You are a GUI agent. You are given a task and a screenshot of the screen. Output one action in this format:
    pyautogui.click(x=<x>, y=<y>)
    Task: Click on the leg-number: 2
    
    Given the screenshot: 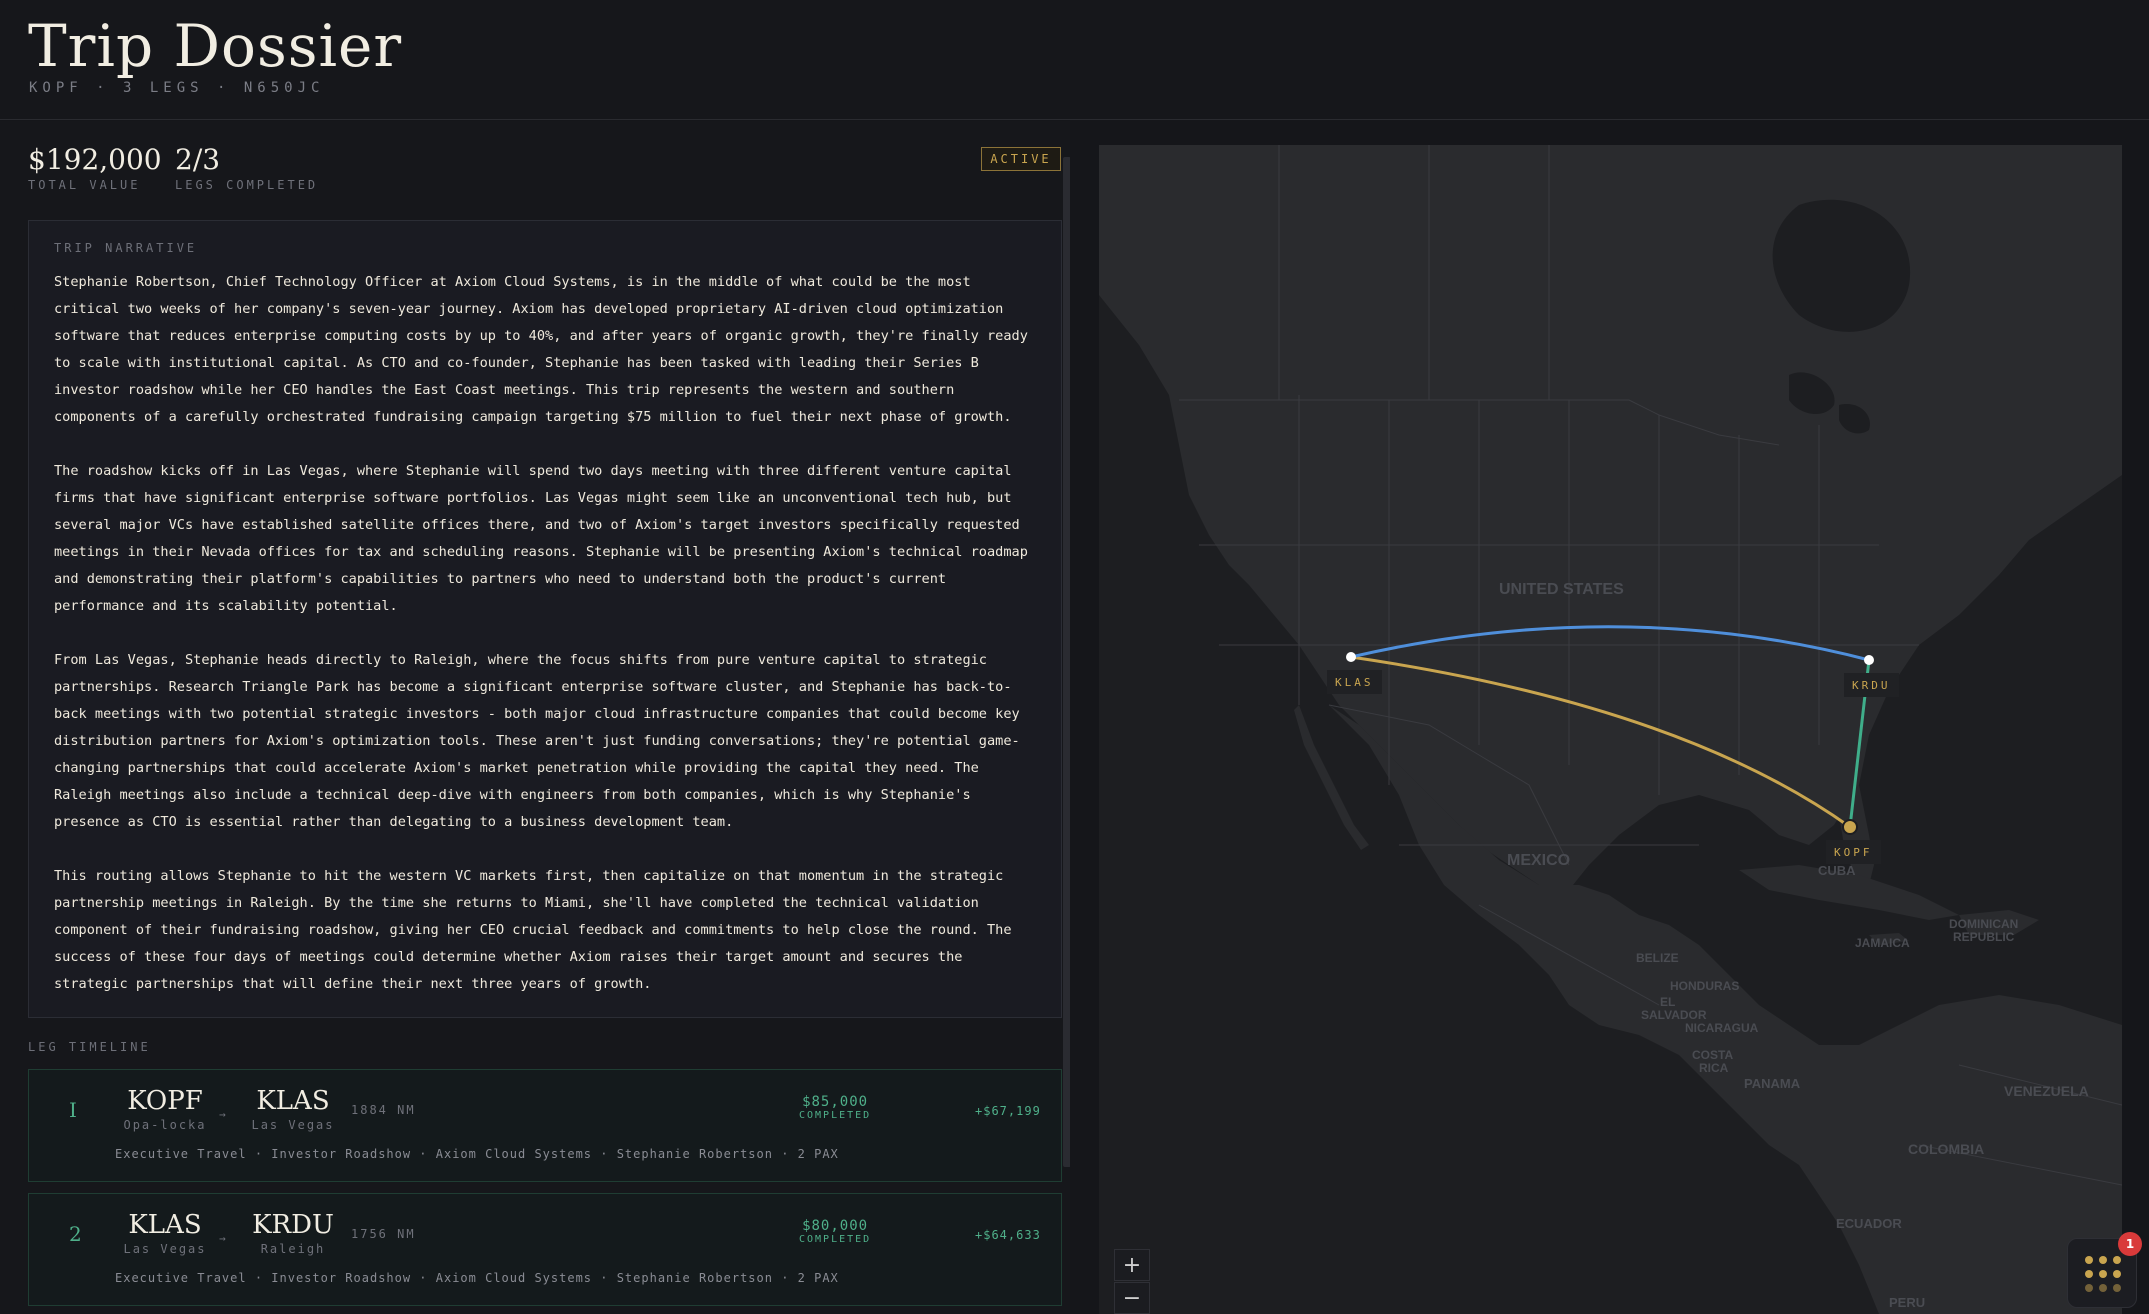 What is the action you would take?
    pyautogui.click(x=75, y=1234)
    